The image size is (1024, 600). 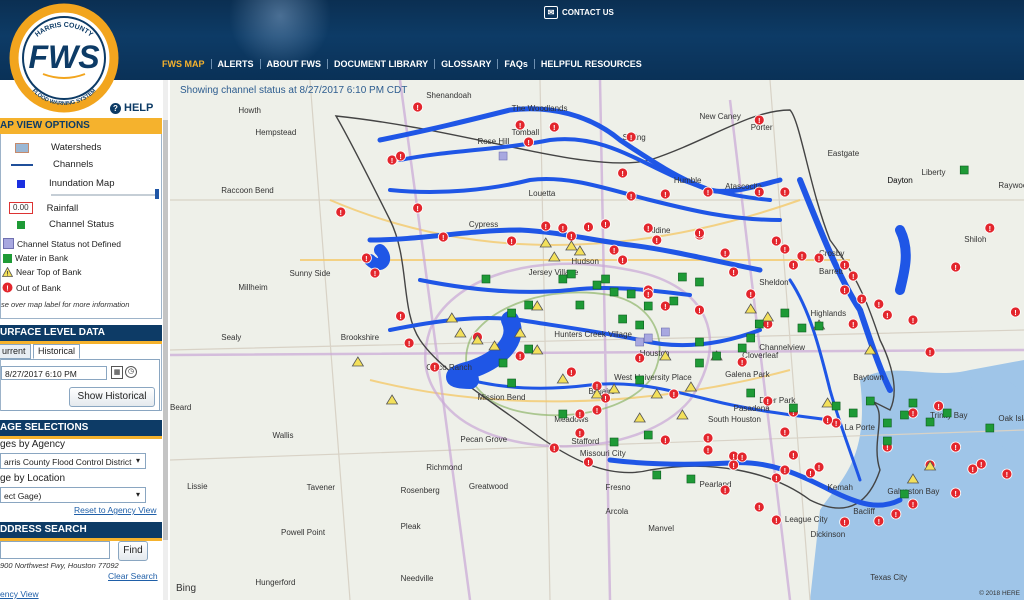 What do you see at coordinates (64, 58) in the screenshot?
I see `fws-logo: HARRIS COUNTY FLOOD WARNING SYSTEM FWS` at bounding box center [64, 58].